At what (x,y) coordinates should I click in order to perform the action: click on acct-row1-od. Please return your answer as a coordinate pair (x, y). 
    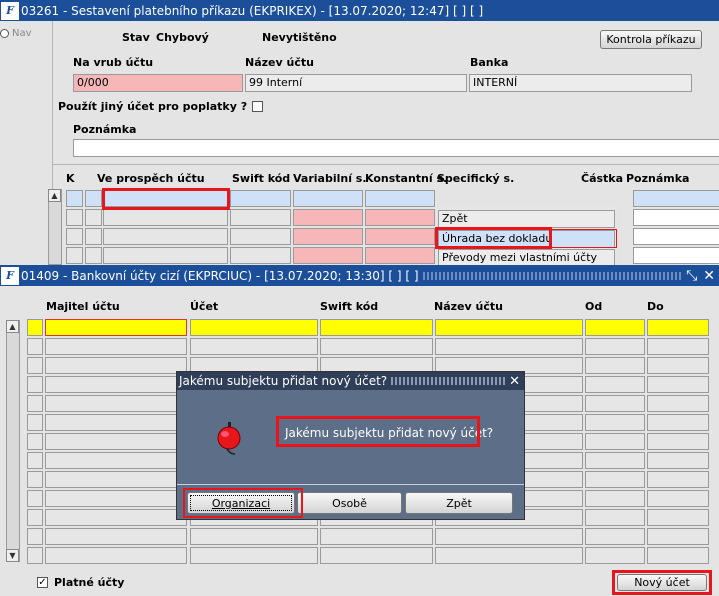
    Looking at the image, I should click on (615, 327).